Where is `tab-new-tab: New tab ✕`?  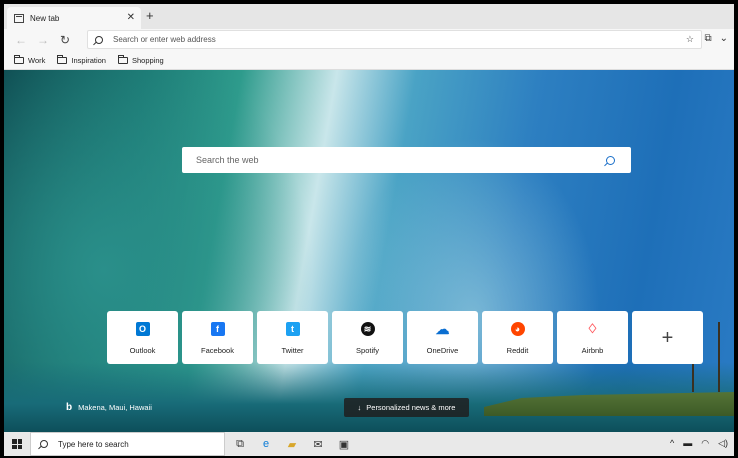 tab-new-tab: New tab ✕ is located at coordinates (74, 18).